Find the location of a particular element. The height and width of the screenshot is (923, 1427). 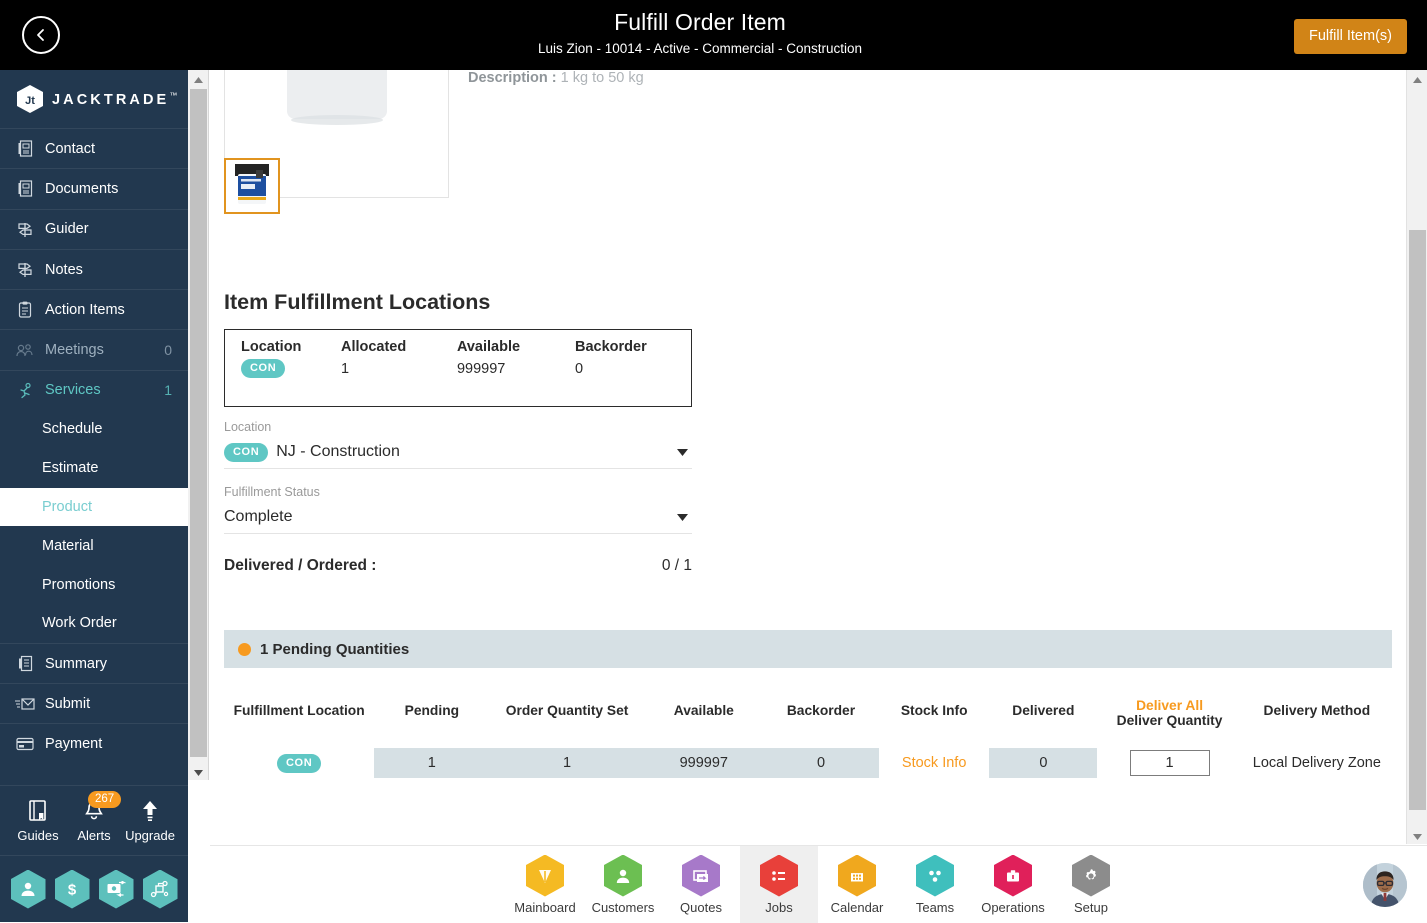

bottom-nav-customers: Customers is located at coordinates (623, 884).